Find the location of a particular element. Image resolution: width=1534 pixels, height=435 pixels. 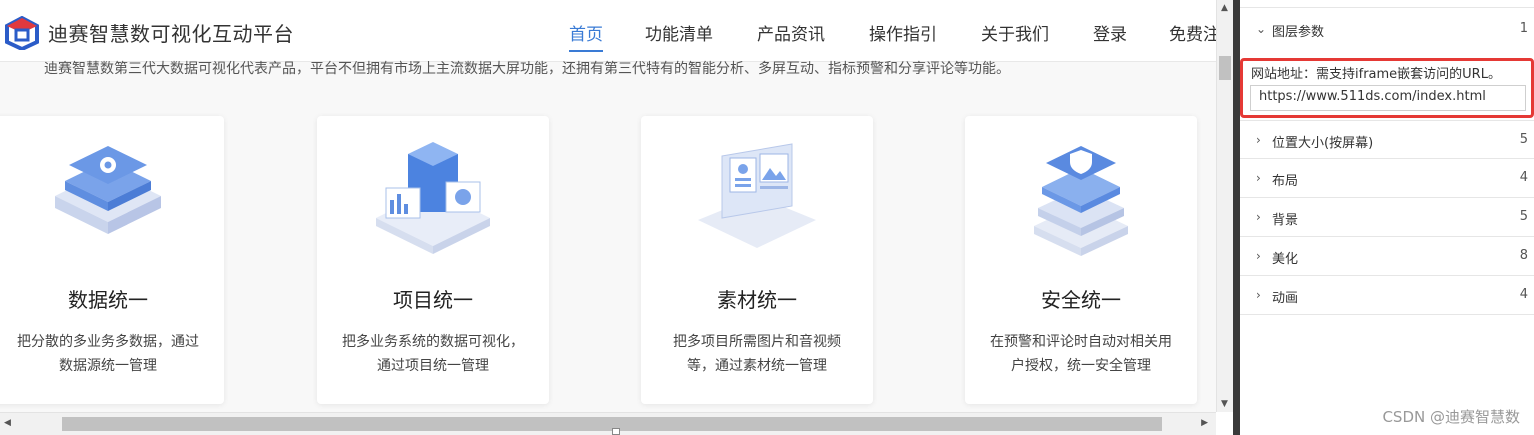

nav-item-guide: 操作指引 is located at coordinates (903, 32).